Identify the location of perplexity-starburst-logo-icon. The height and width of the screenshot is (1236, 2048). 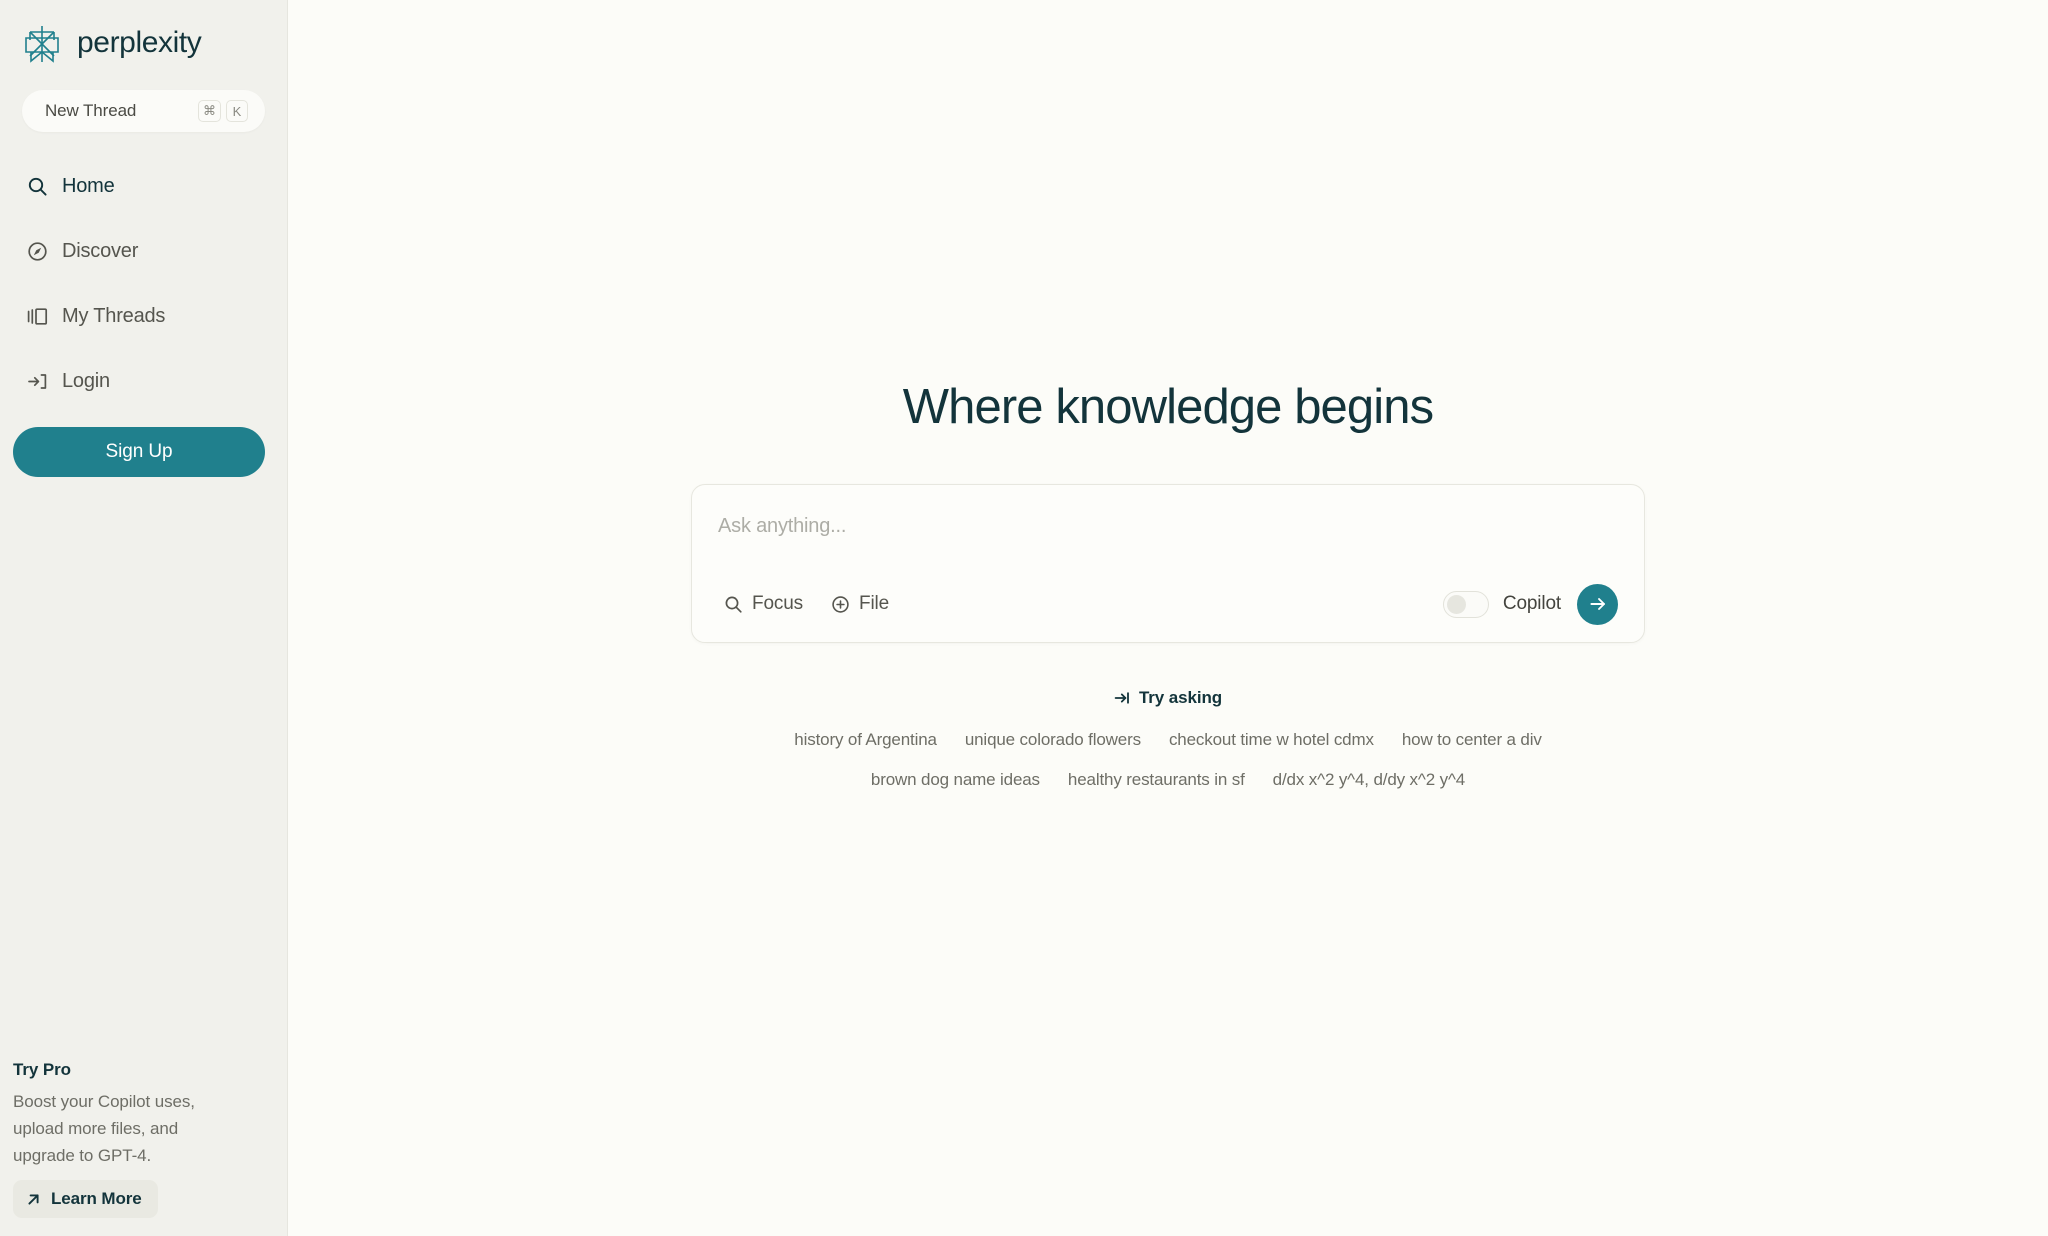
(42, 44).